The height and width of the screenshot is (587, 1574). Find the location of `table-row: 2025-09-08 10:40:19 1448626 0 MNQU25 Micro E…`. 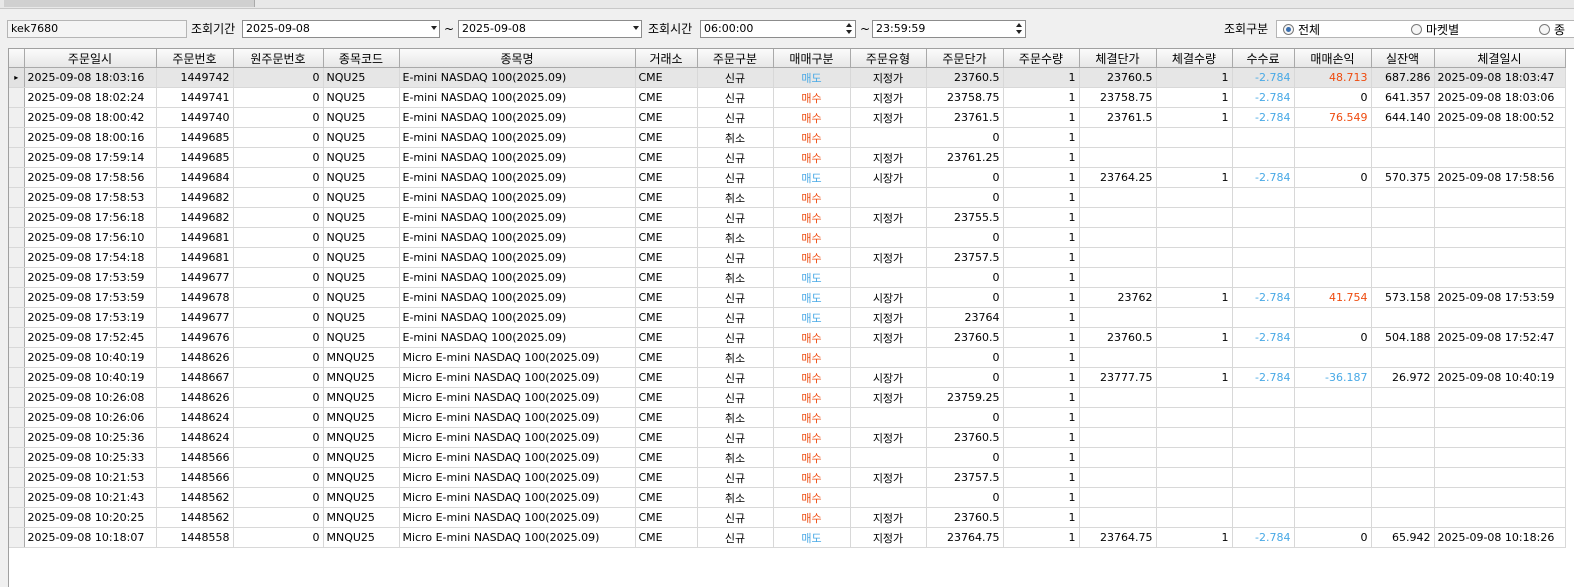

table-row: 2025-09-08 10:40:19 1448626 0 MNQU25 Micro E… is located at coordinates (787, 357).